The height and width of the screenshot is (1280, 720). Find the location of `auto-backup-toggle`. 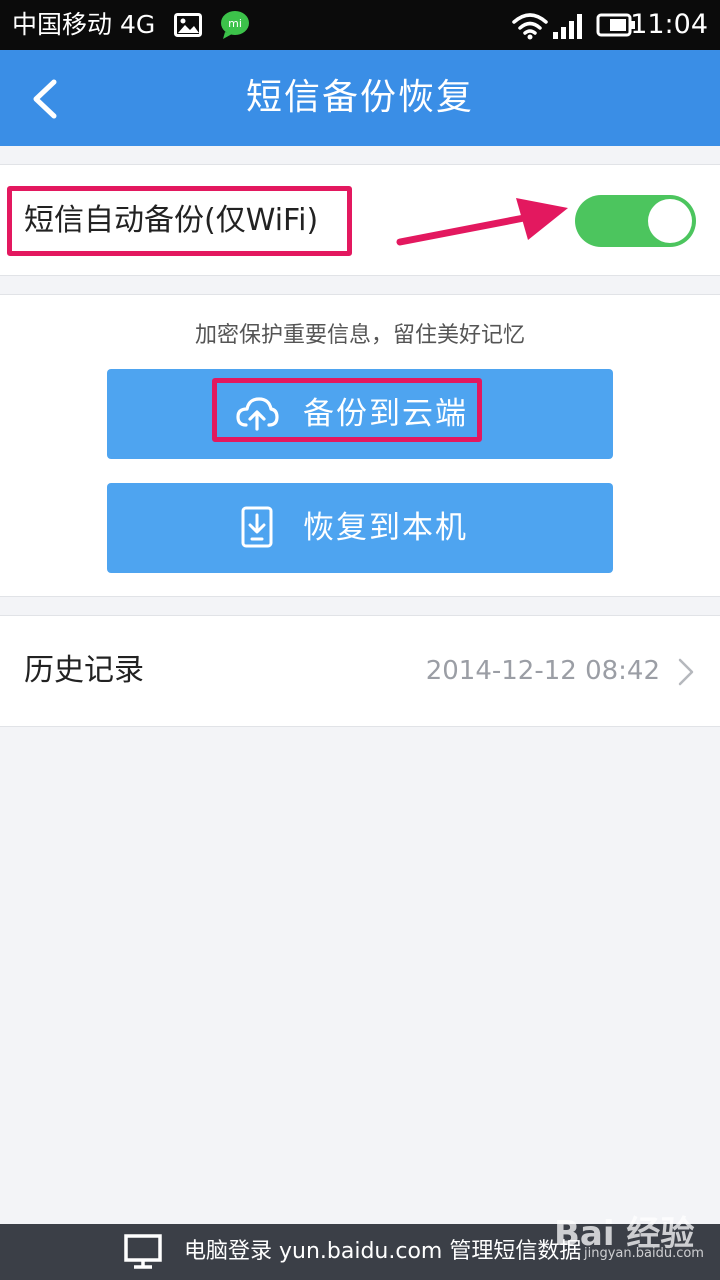

auto-backup-toggle is located at coordinates (635, 221).